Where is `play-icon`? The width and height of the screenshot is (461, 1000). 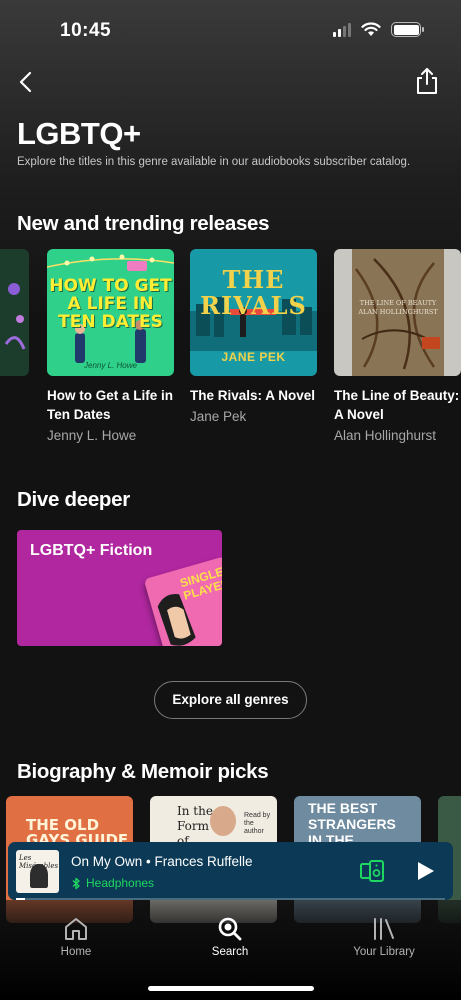 play-icon is located at coordinates (426, 871).